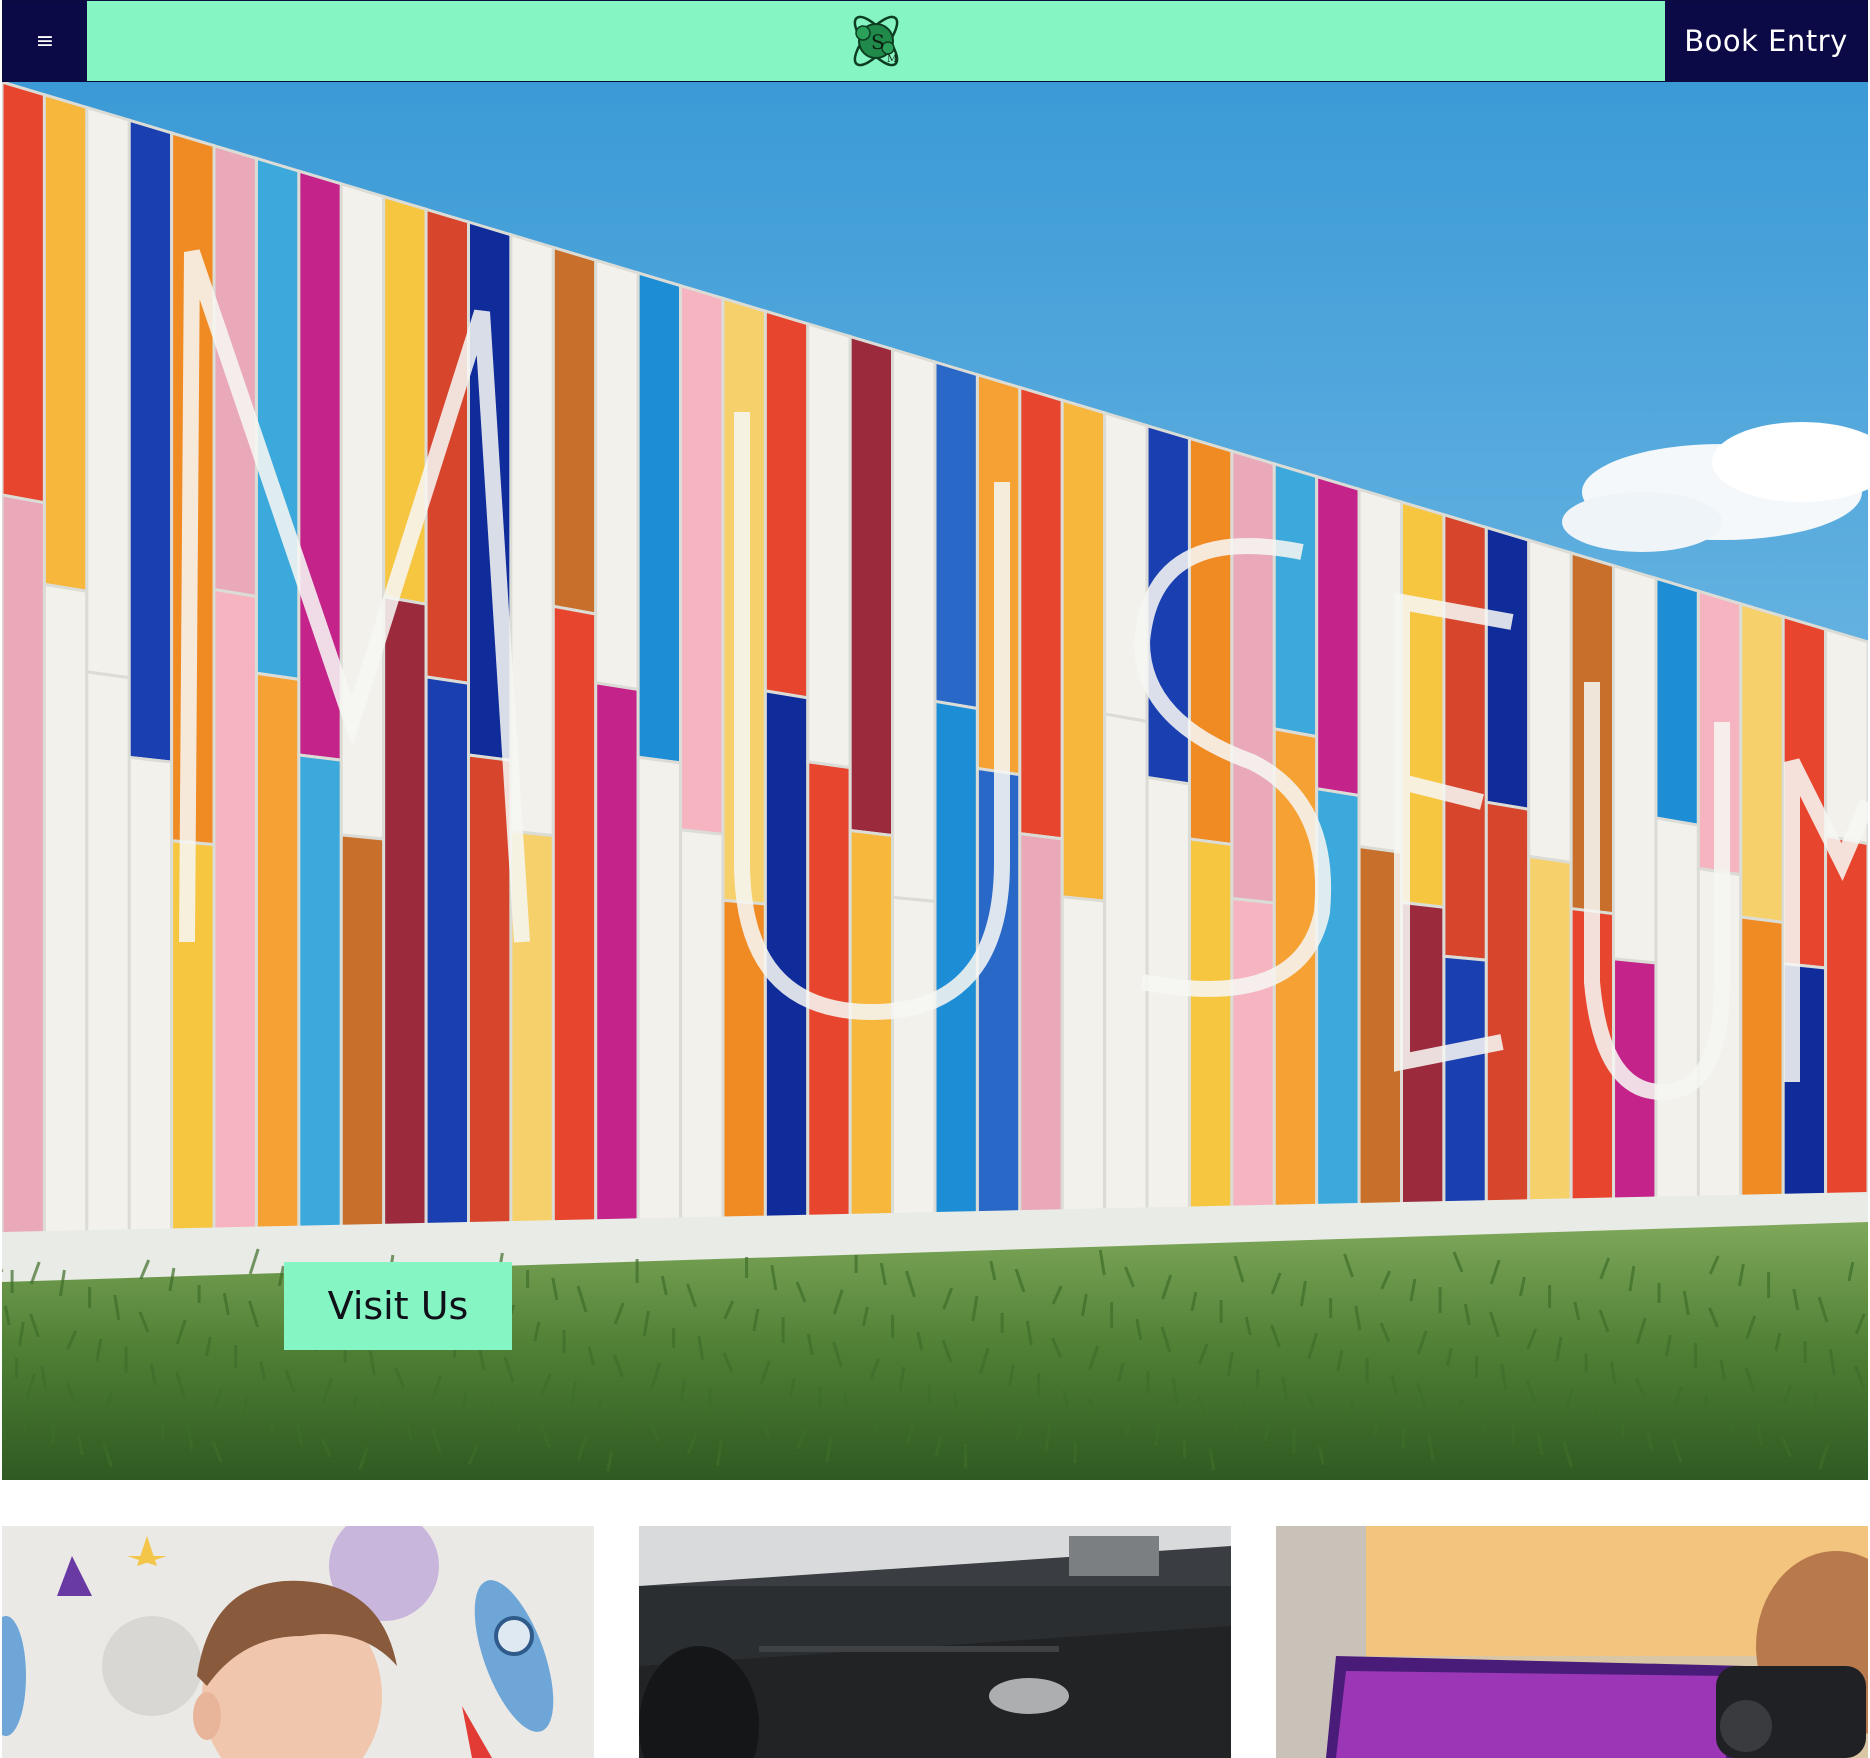 The image size is (1870, 1758). I want to click on child-with-space-rocket-wallpaper-photo, so click(298, 1642).